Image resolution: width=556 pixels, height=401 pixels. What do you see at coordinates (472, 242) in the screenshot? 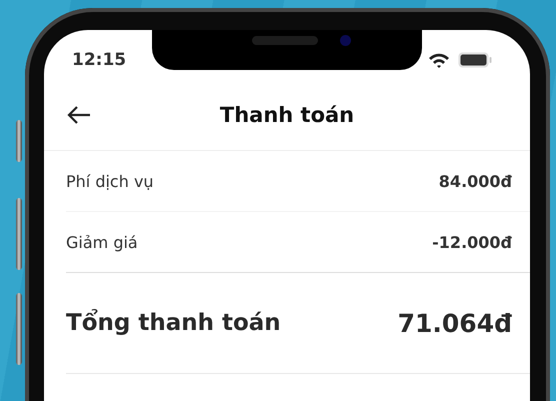
I see `fee-amount: -12.000đ` at bounding box center [472, 242].